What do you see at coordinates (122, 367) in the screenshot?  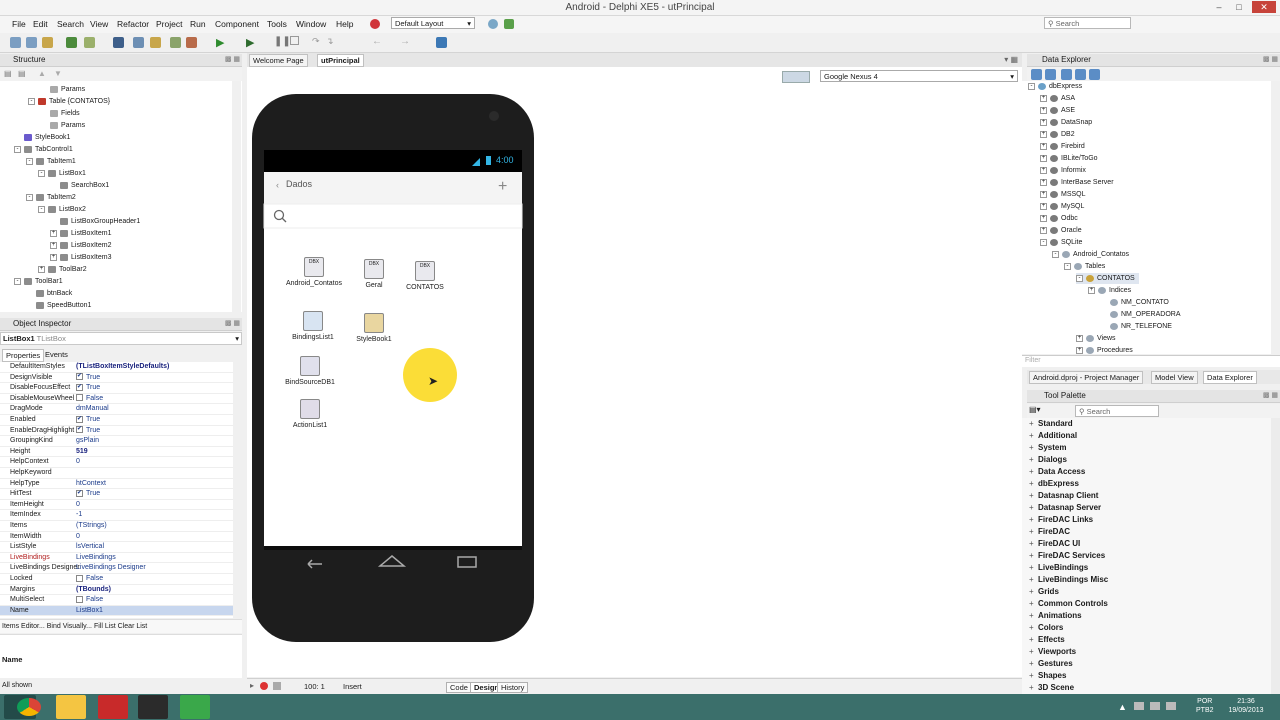 I see `property-value: (TListBoxItemStyleDefaults)` at bounding box center [122, 367].